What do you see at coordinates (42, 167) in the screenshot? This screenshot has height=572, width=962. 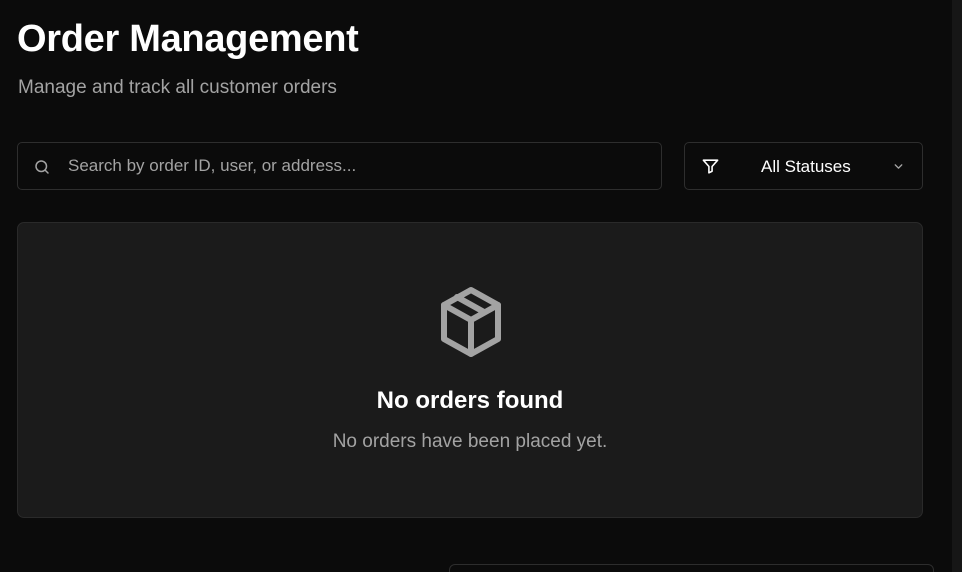 I see `search-icon` at bounding box center [42, 167].